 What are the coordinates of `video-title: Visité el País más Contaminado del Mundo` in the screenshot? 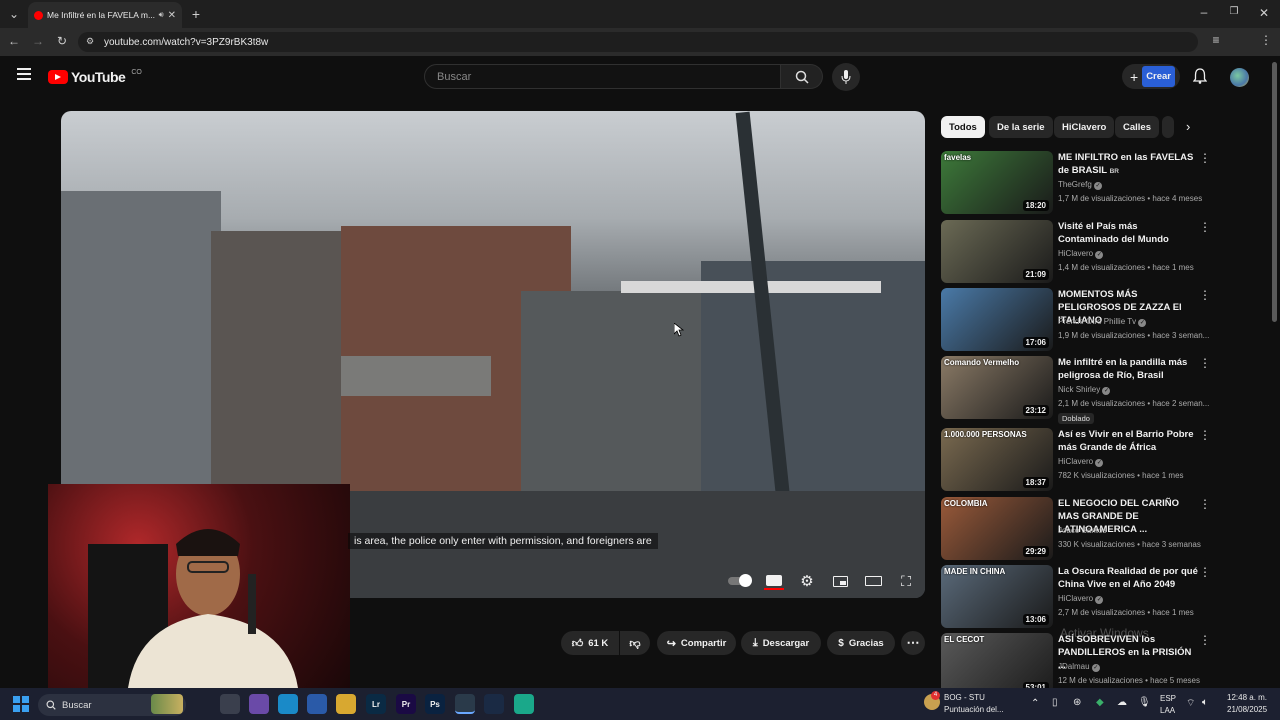 It's located at (1128, 233).